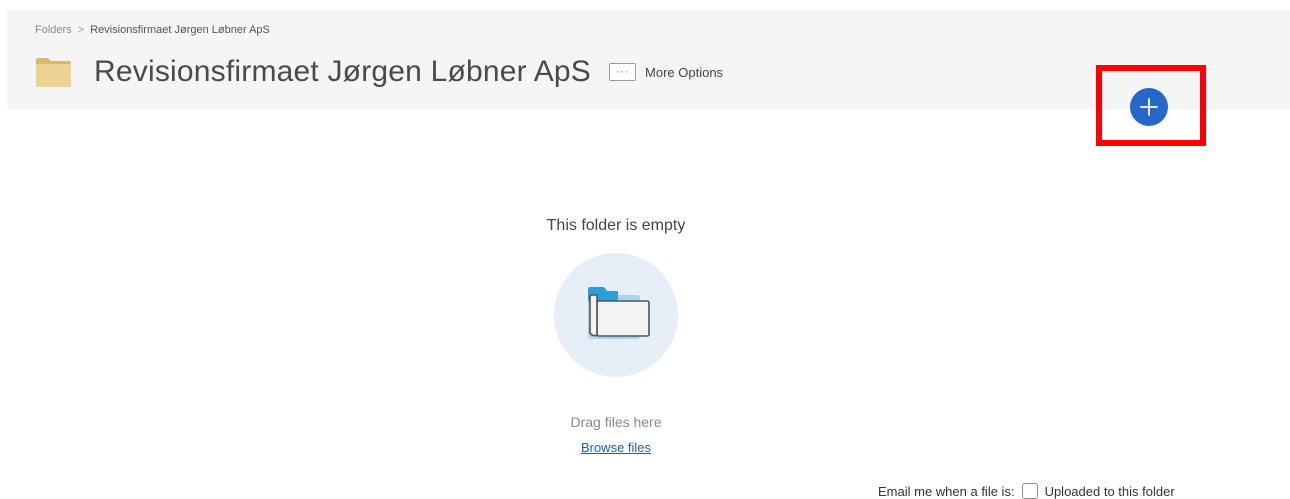  What do you see at coordinates (1029, 491) in the screenshot?
I see `uploaded-checkbox` at bounding box center [1029, 491].